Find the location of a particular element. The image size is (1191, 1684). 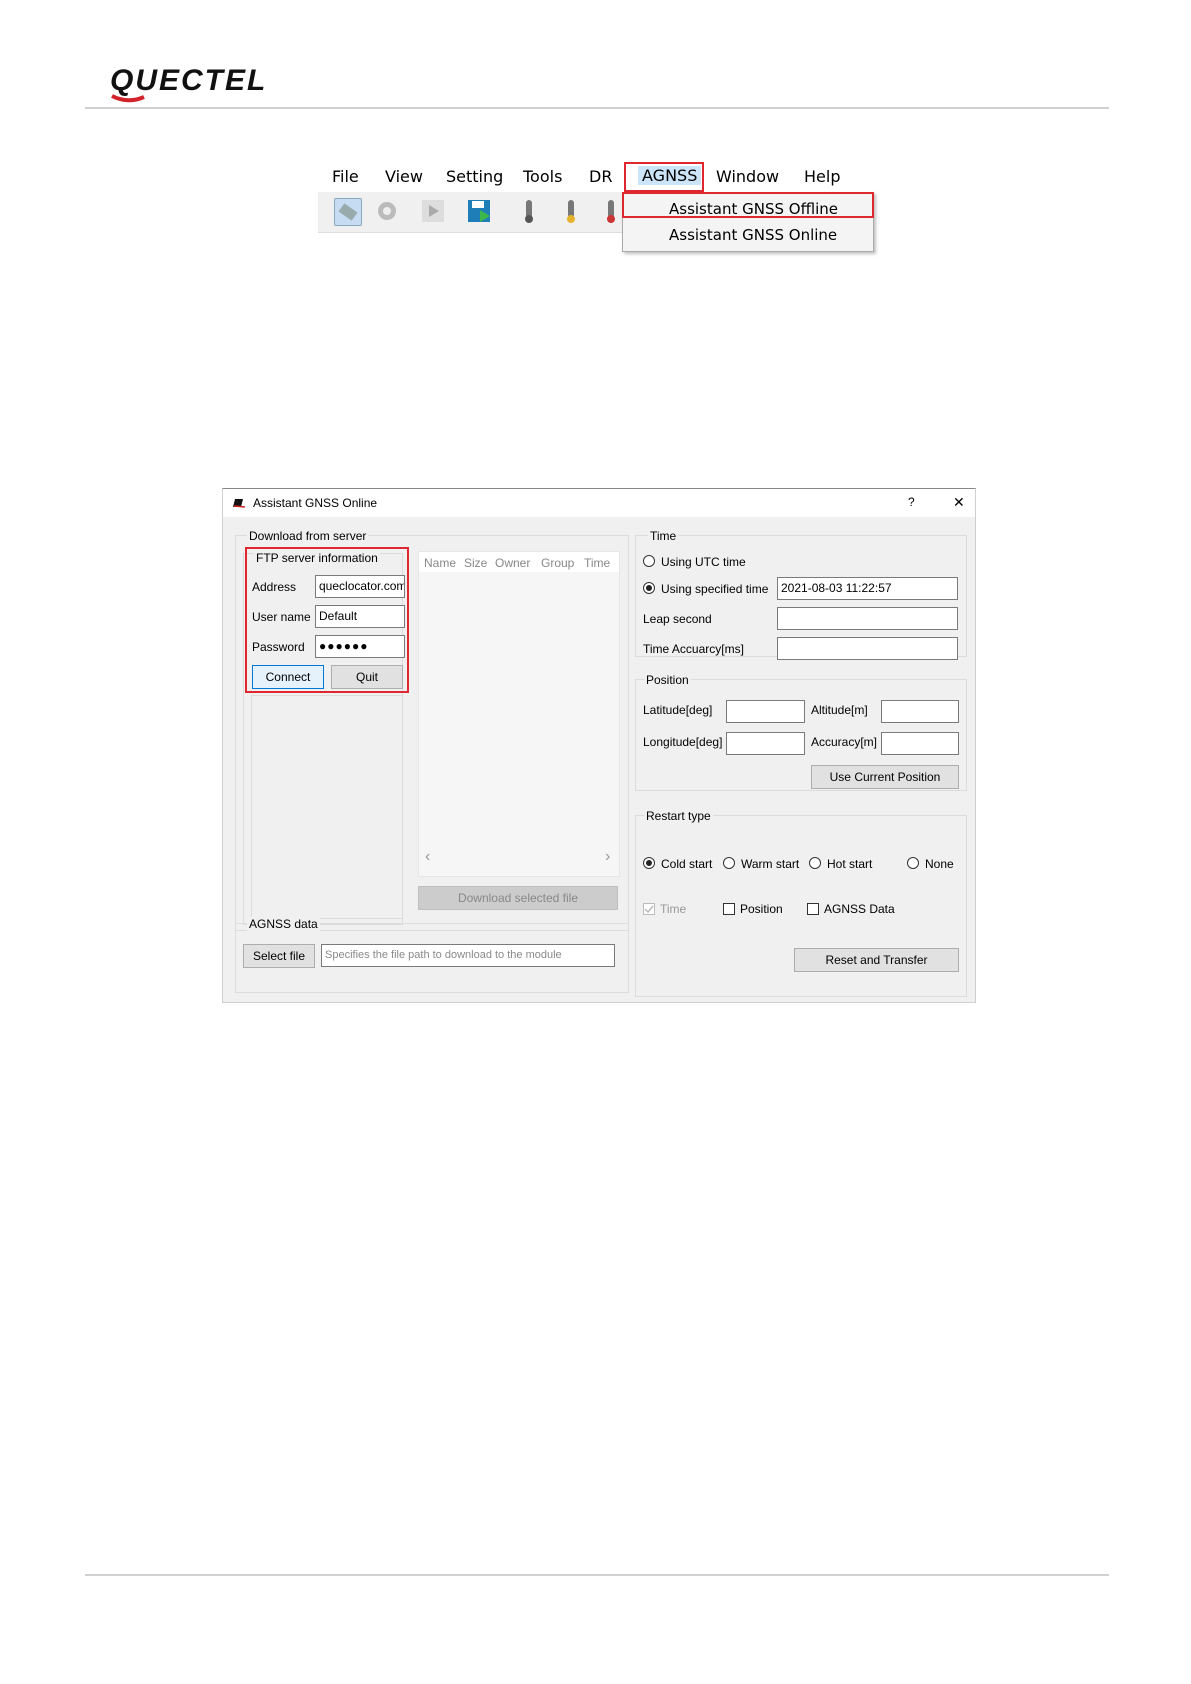

time-accuracy-label: Time Accuarcy[ms] is located at coordinates (693, 649).